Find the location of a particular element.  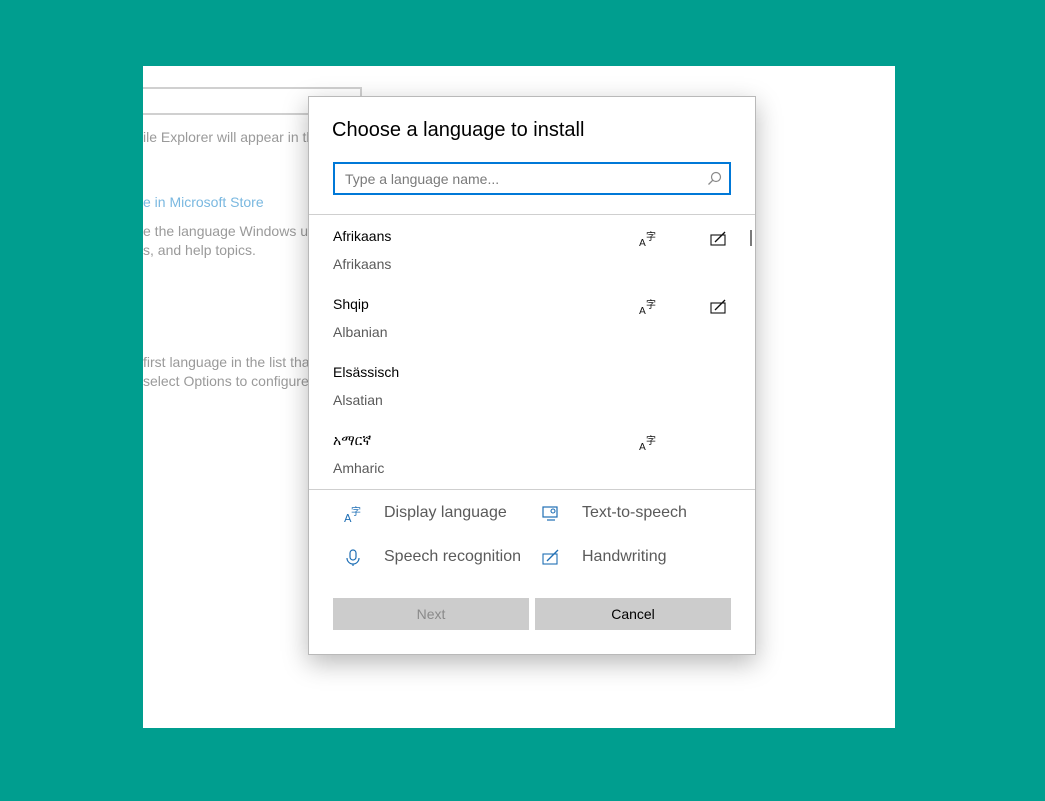

microsoft-store-link: e in Microsoft Store is located at coordinates (203, 202).